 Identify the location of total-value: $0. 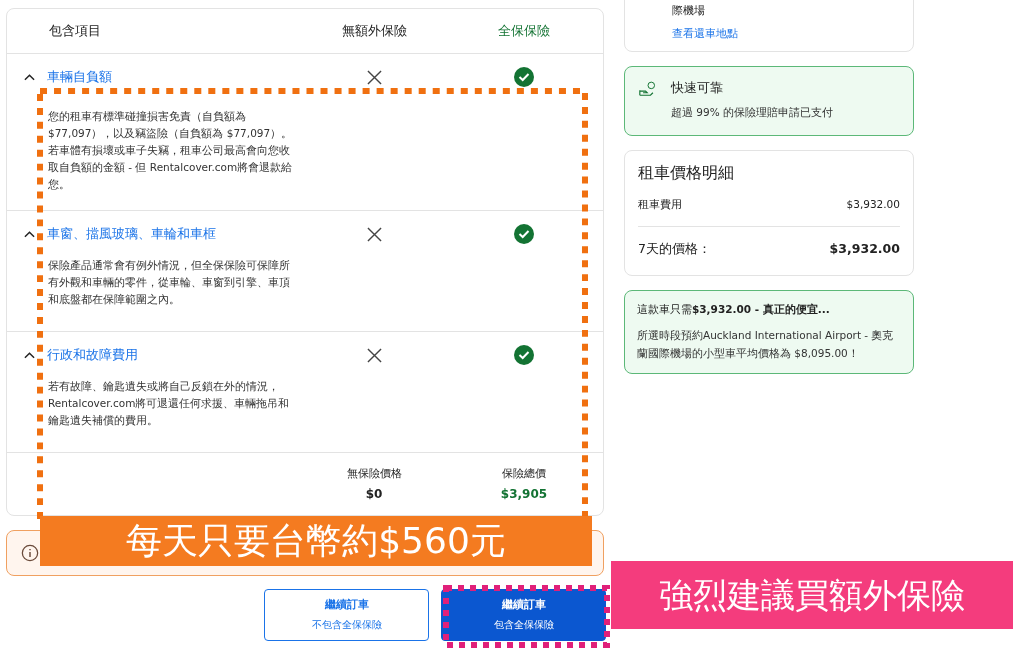
(374, 494).